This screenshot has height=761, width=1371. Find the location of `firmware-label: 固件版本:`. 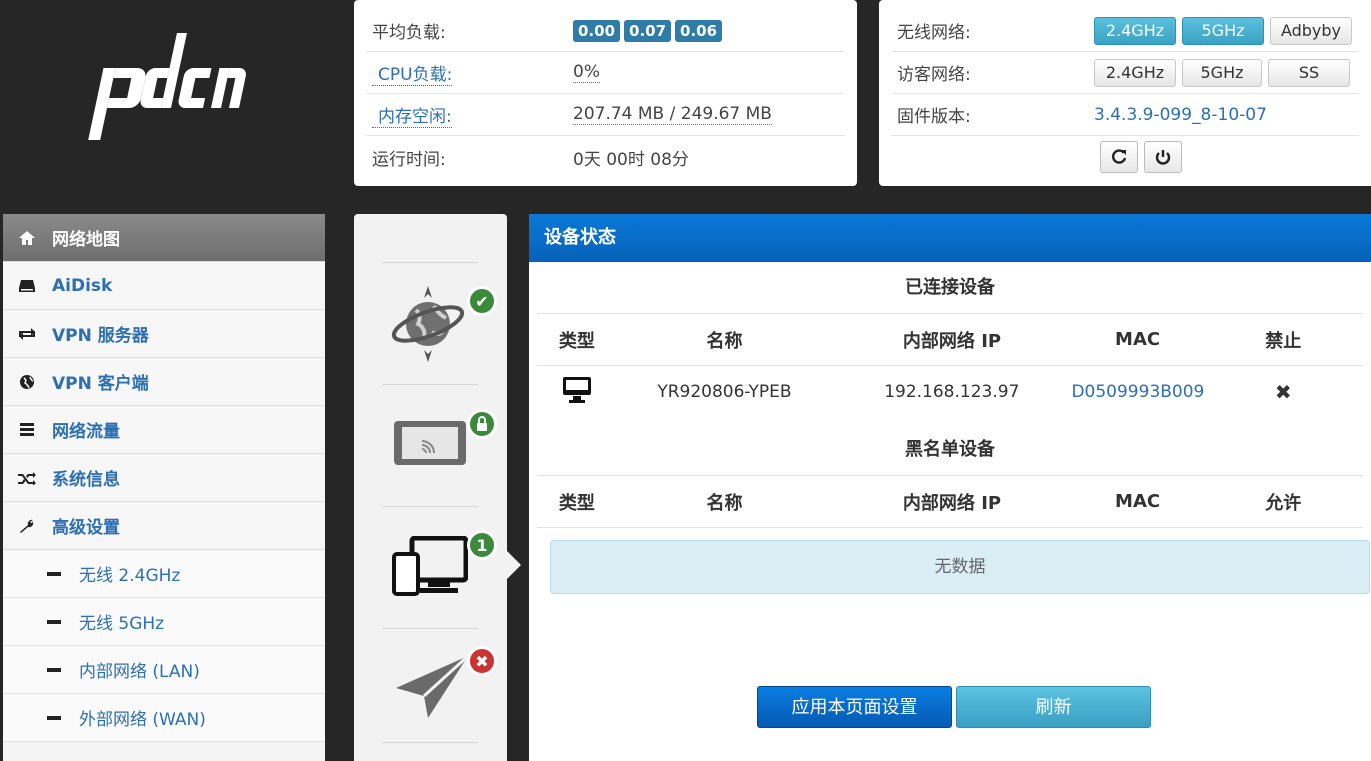

firmware-label: 固件版本: is located at coordinates (934, 117).